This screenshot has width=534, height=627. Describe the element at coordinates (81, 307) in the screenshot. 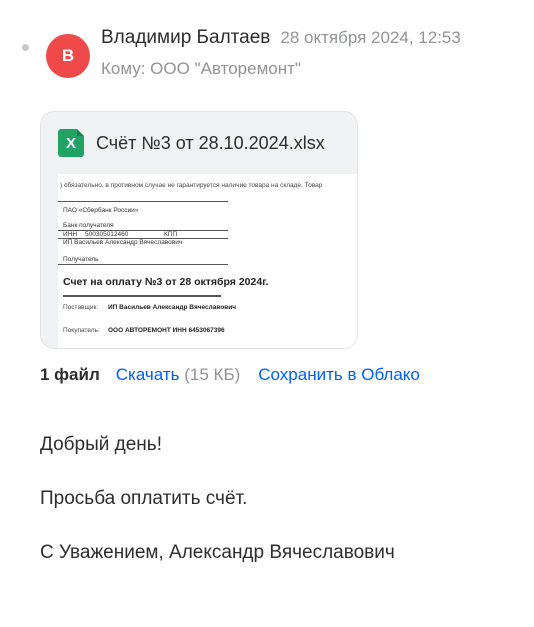

I see `preview-supplier-label: Поставщик:` at that location.